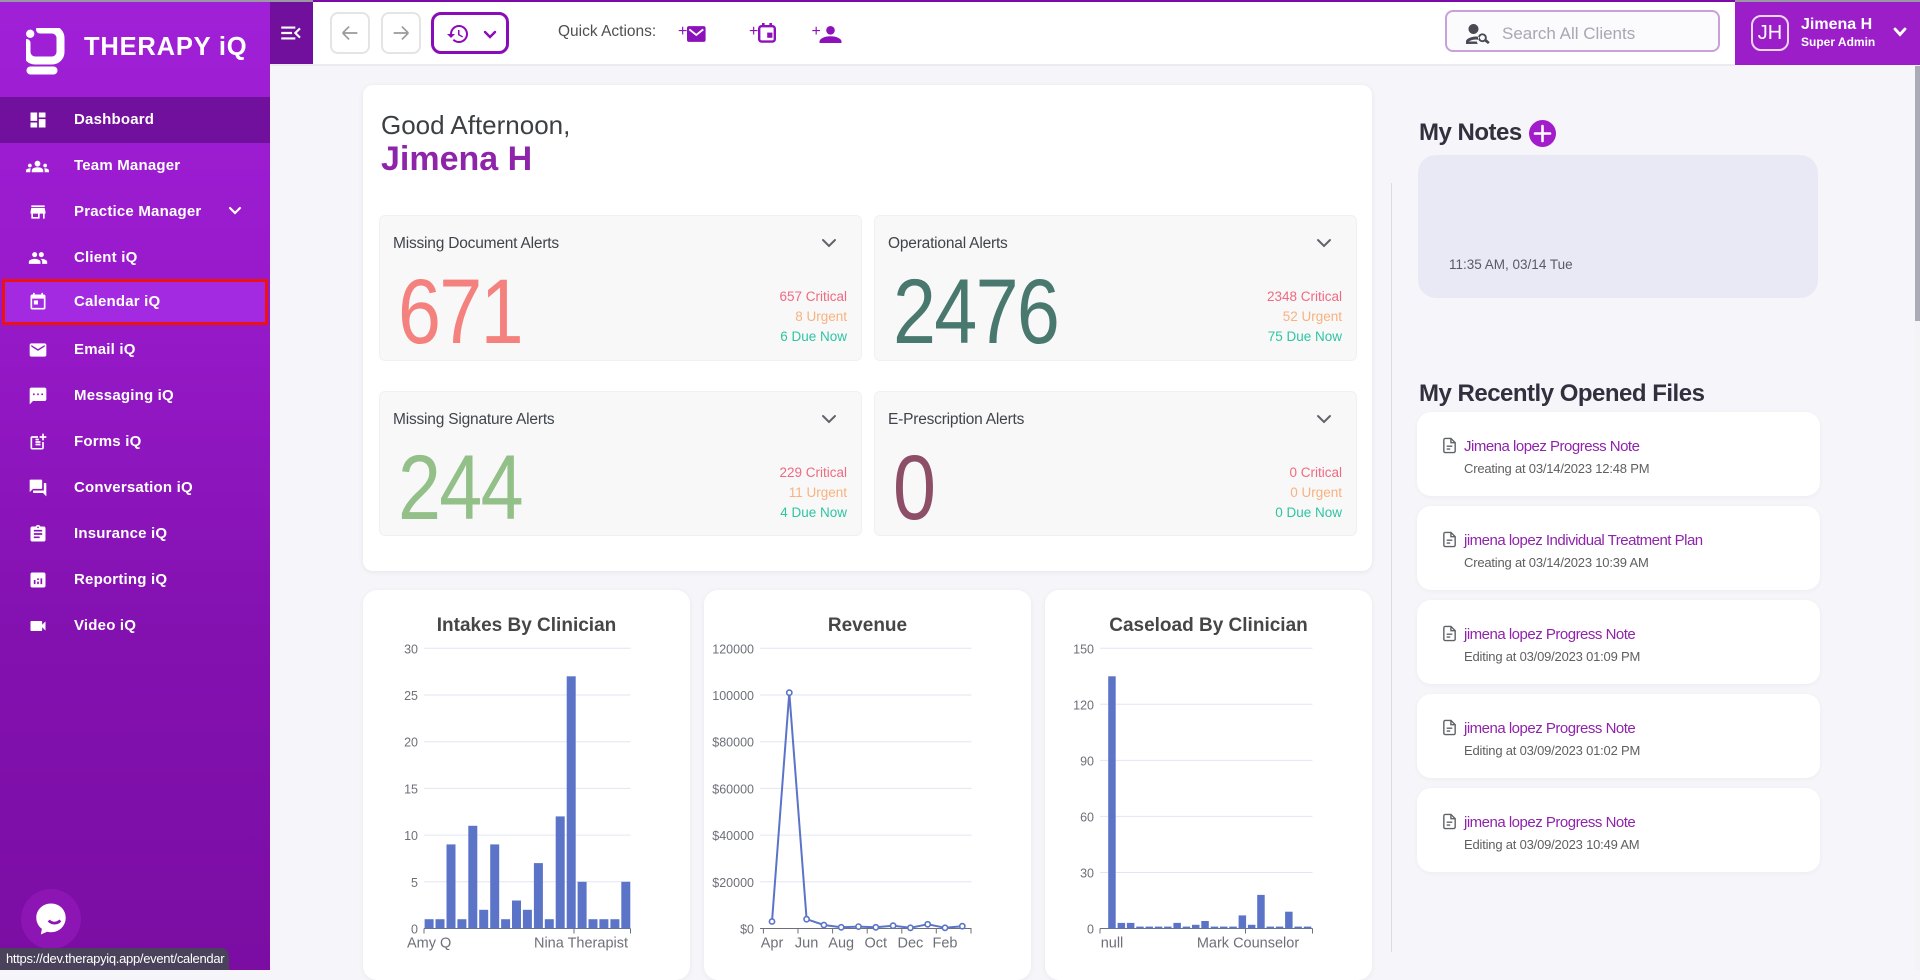 The height and width of the screenshot is (980, 1920). What do you see at coordinates (581, 944) in the screenshot?
I see `svg-text: Nina Therapist` at bounding box center [581, 944].